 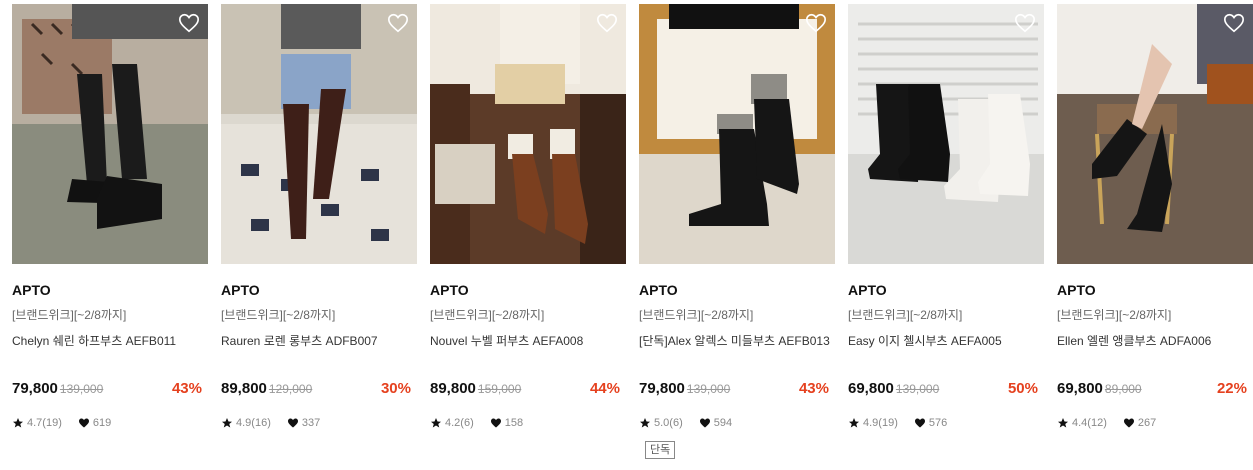 I want to click on rating: 4.7(19), so click(x=44, y=423).